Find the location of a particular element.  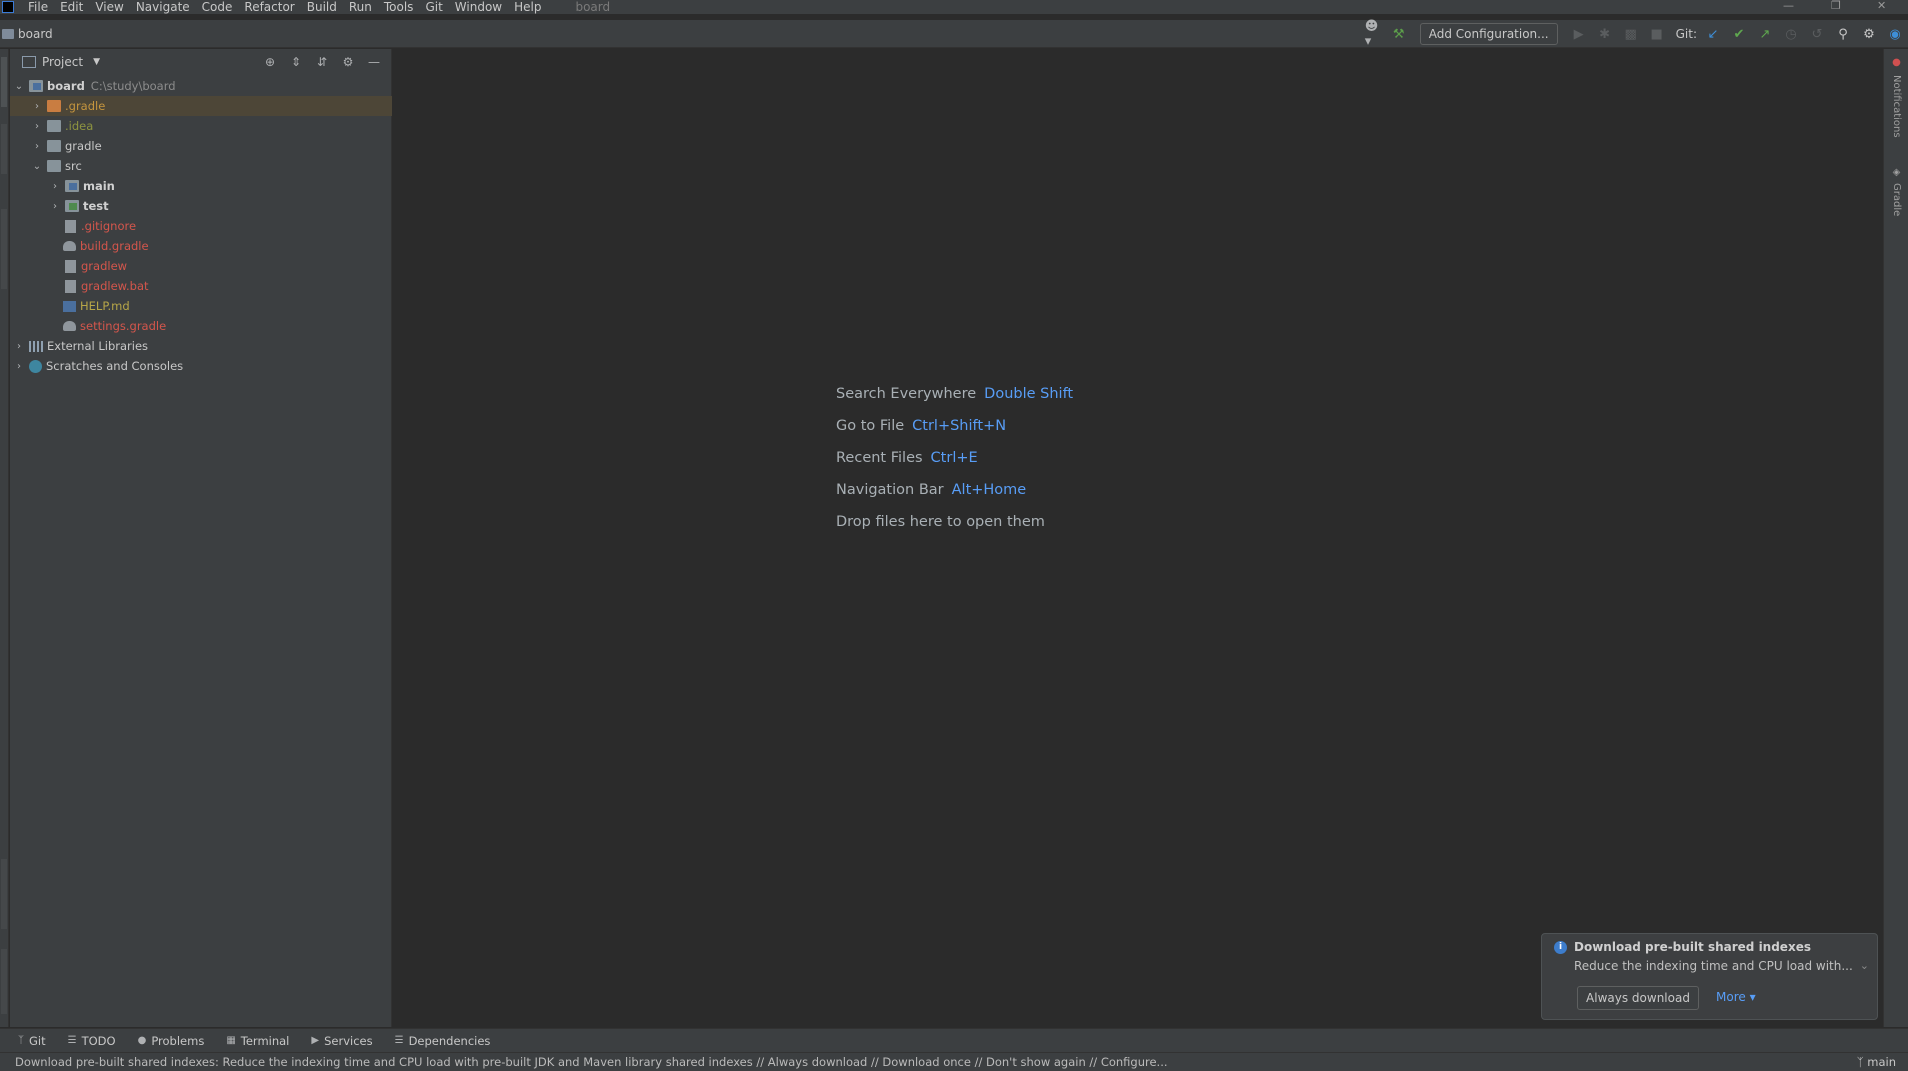

gradle-stripe-tab: Gradle is located at coordinates (1896, 199).